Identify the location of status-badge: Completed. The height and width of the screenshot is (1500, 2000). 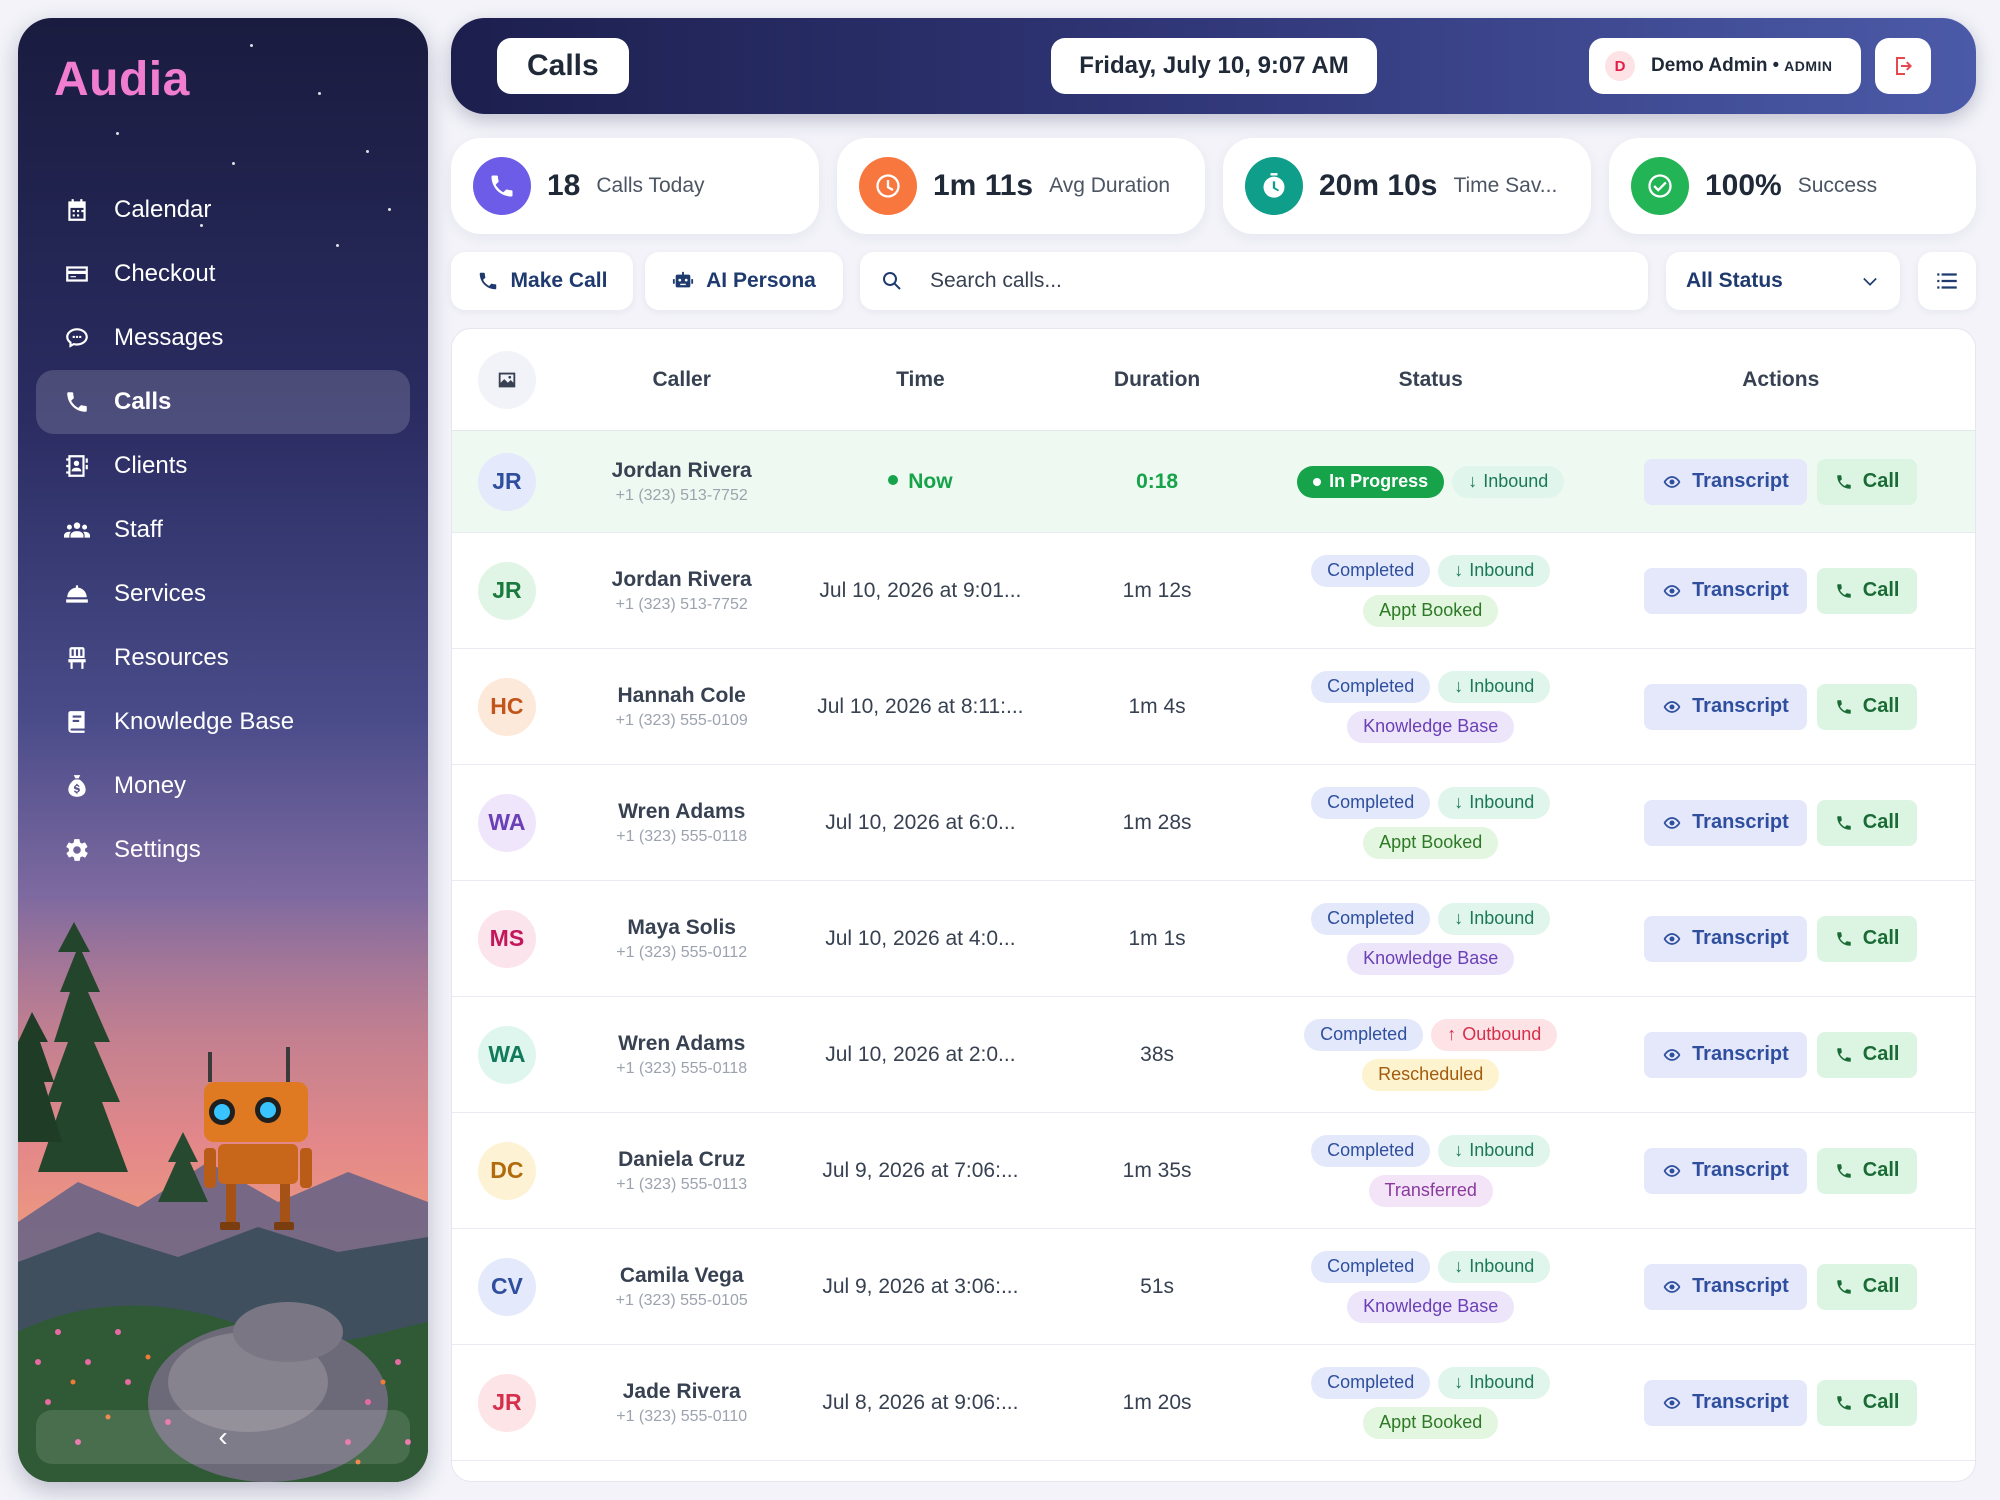
(1371, 802).